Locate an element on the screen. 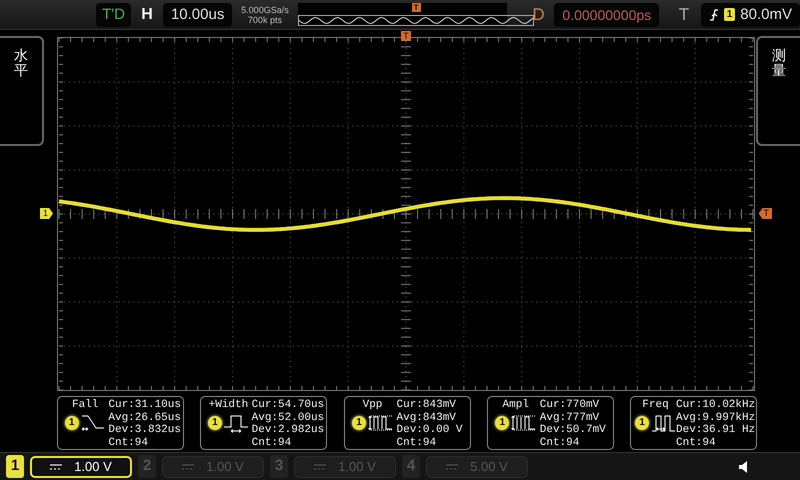 This screenshot has height=480, width=800. average-value: Avg:52.00us is located at coordinates (288, 418).